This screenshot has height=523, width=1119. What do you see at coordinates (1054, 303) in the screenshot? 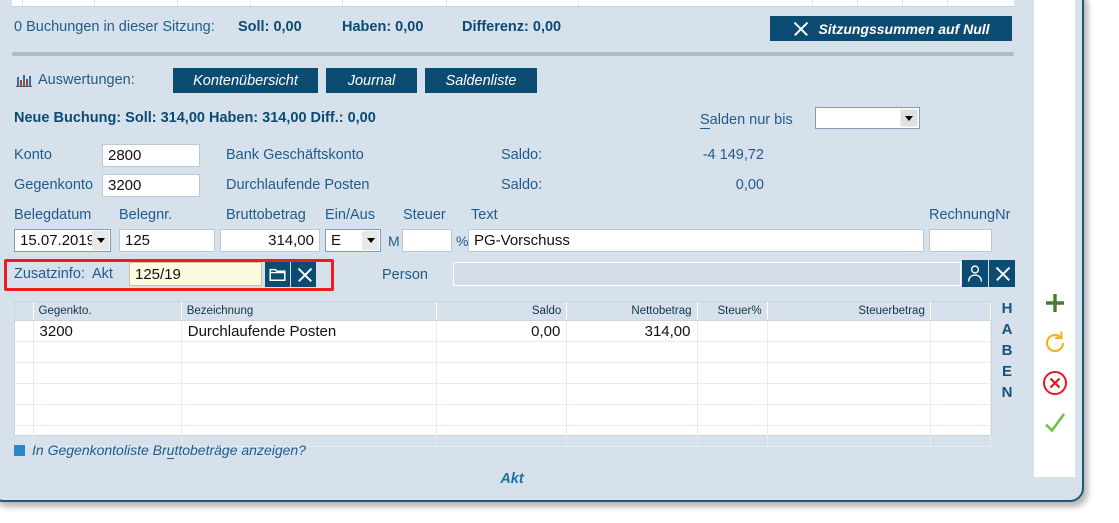
I see `add-icon` at bounding box center [1054, 303].